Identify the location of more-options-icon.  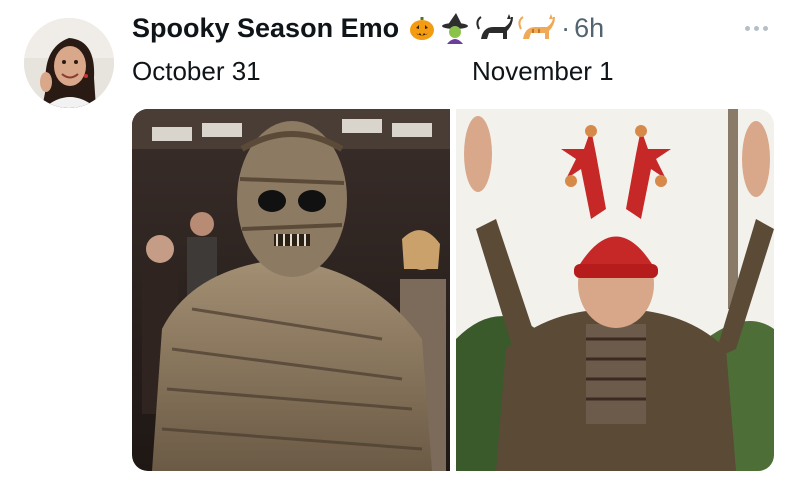
(756, 28).